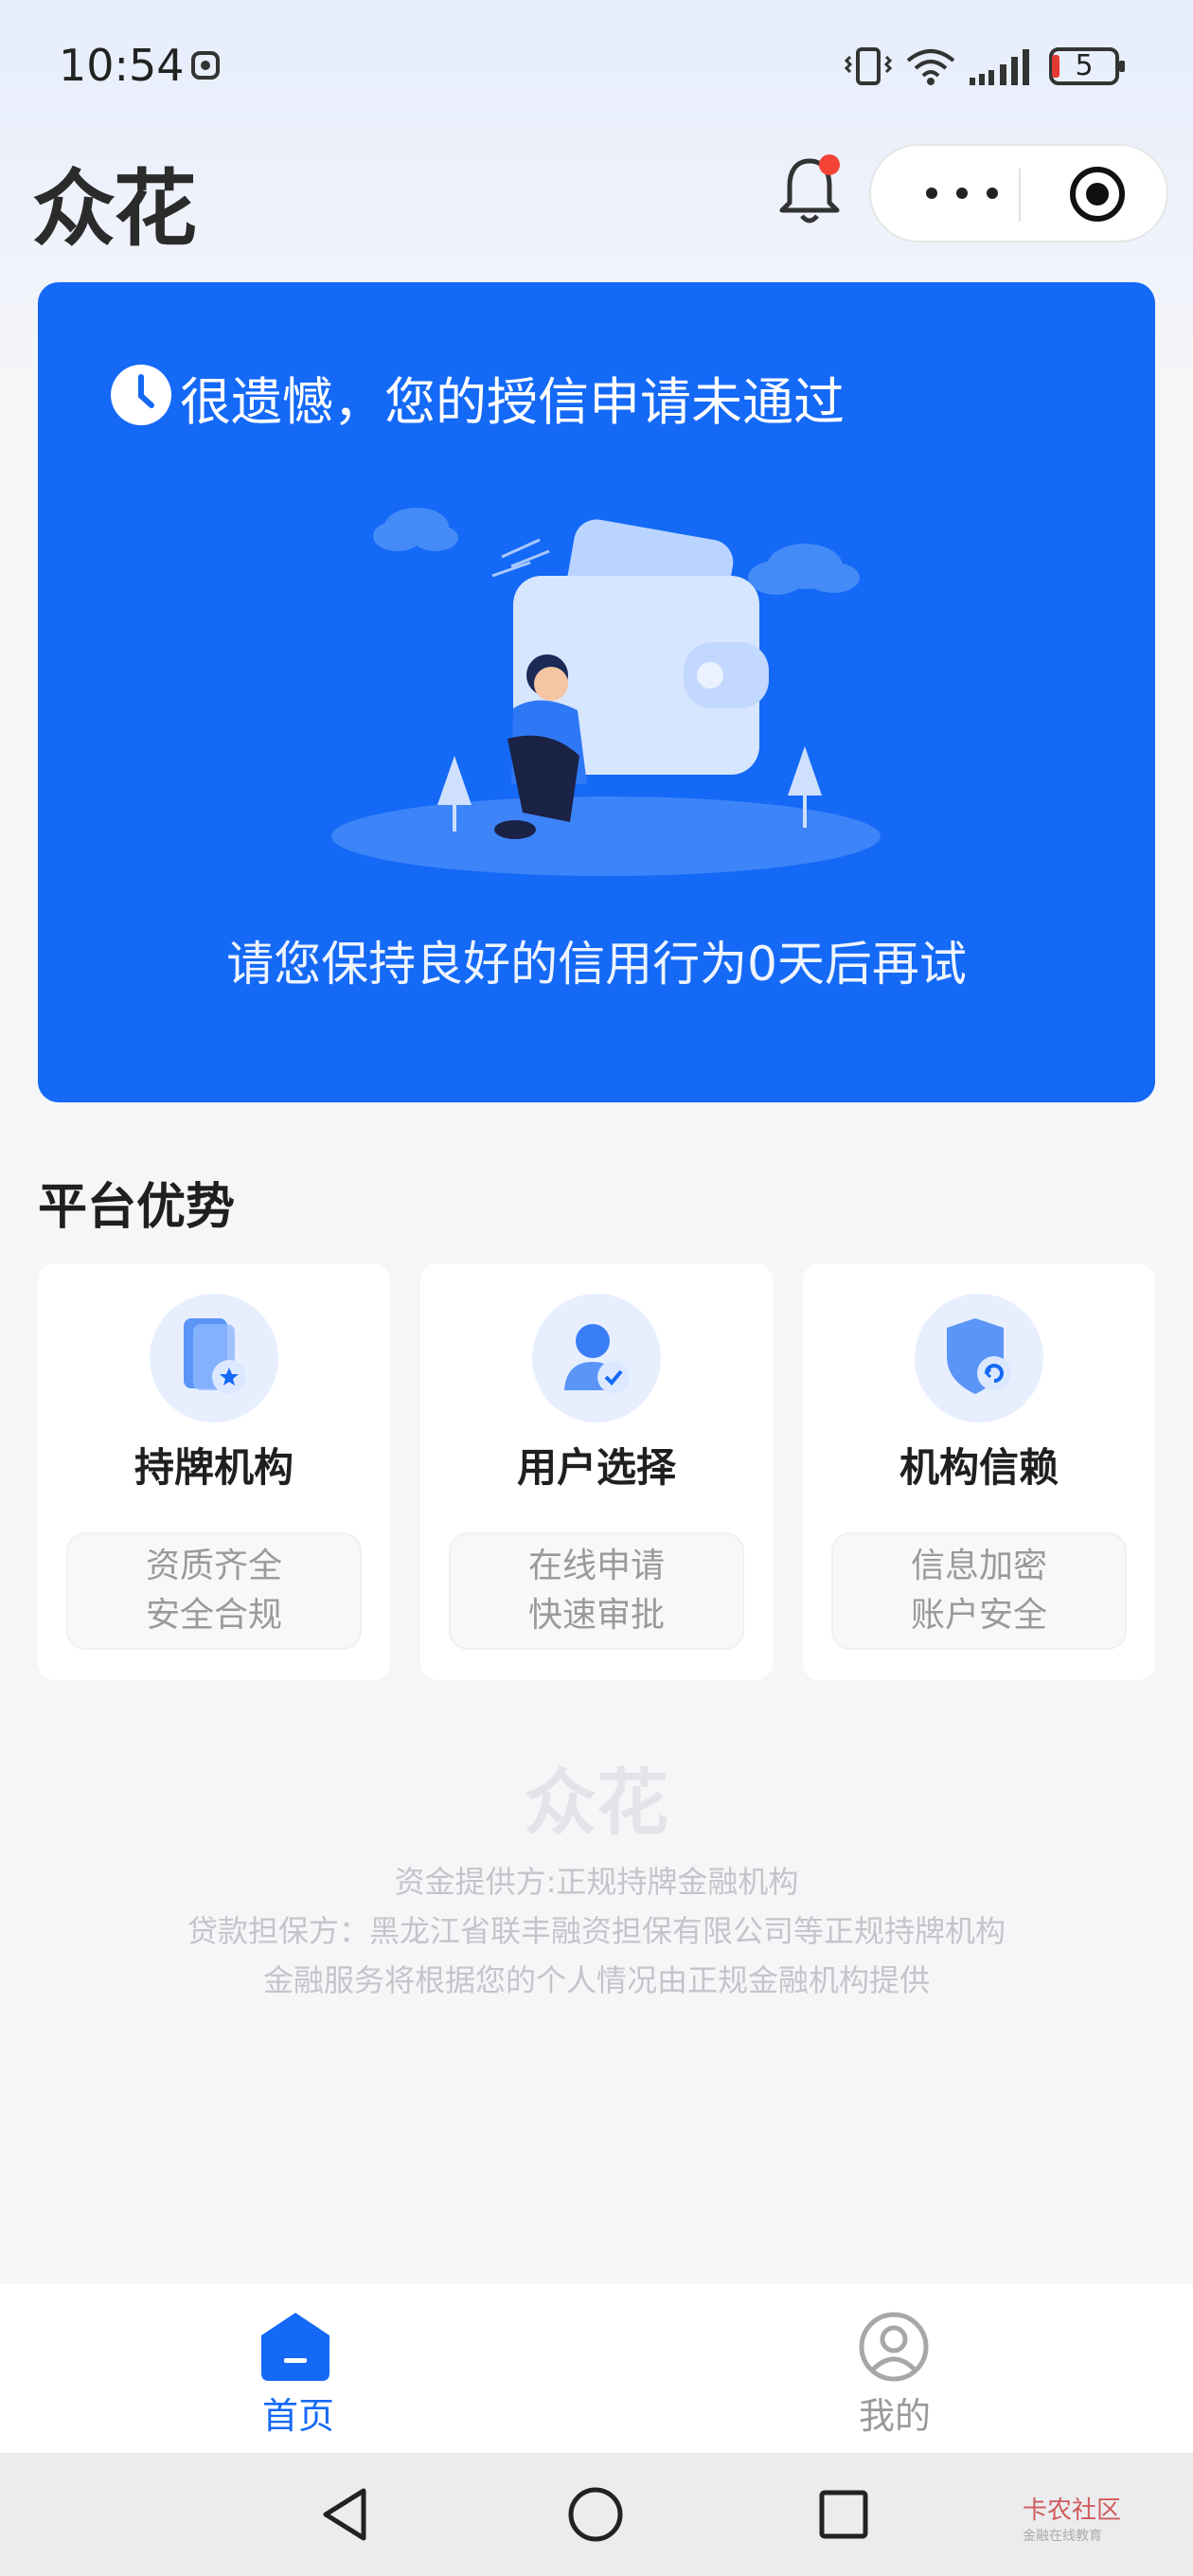  Describe the element at coordinates (809, 189) in the screenshot. I see `bell-icon` at that location.